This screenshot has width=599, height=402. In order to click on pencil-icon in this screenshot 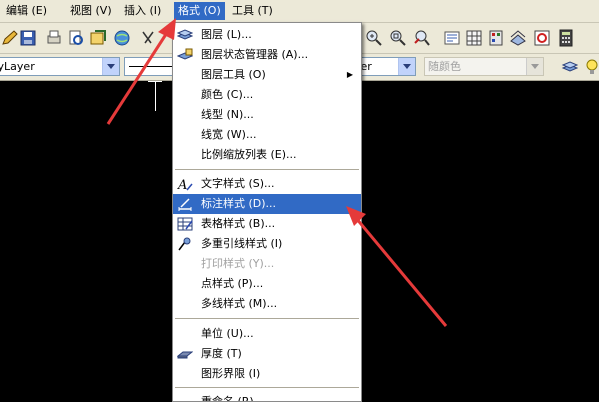, I will do `click(10, 38)`.